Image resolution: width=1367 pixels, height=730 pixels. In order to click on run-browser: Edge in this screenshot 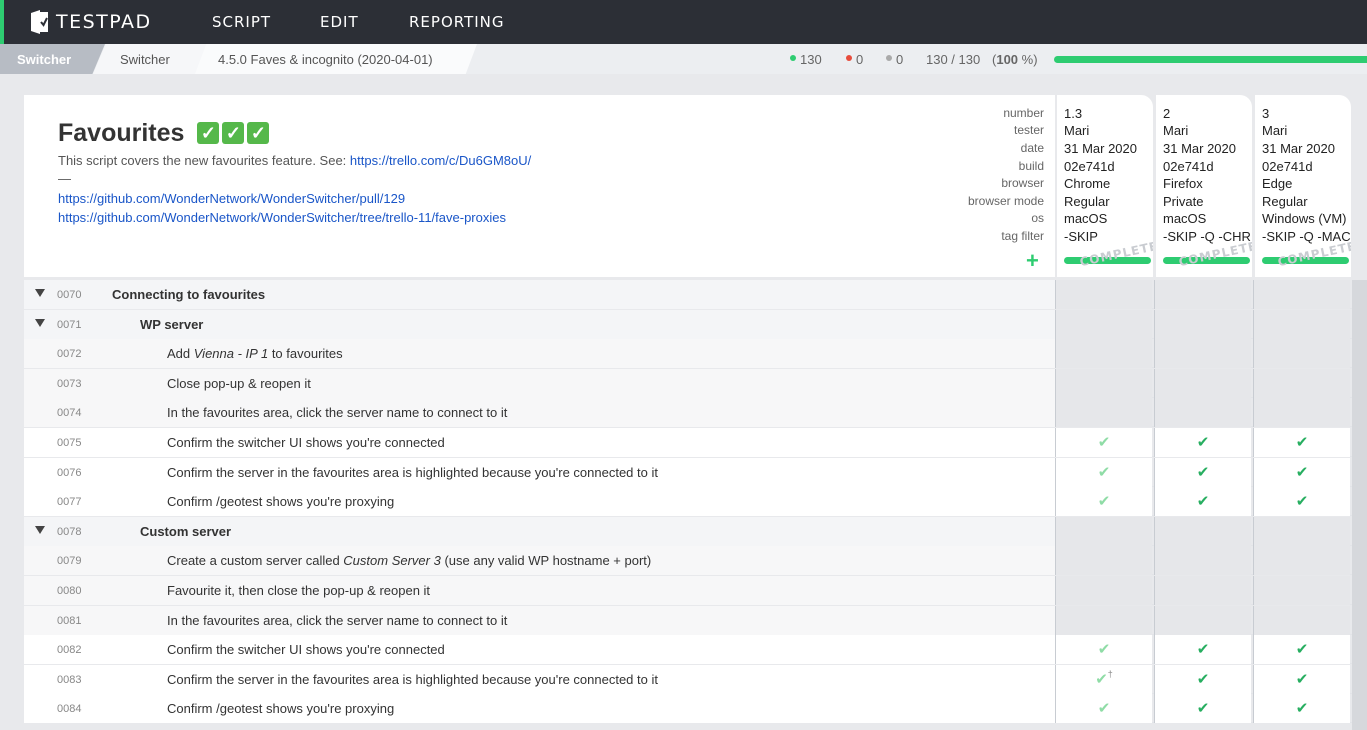, I will do `click(1277, 183)`.